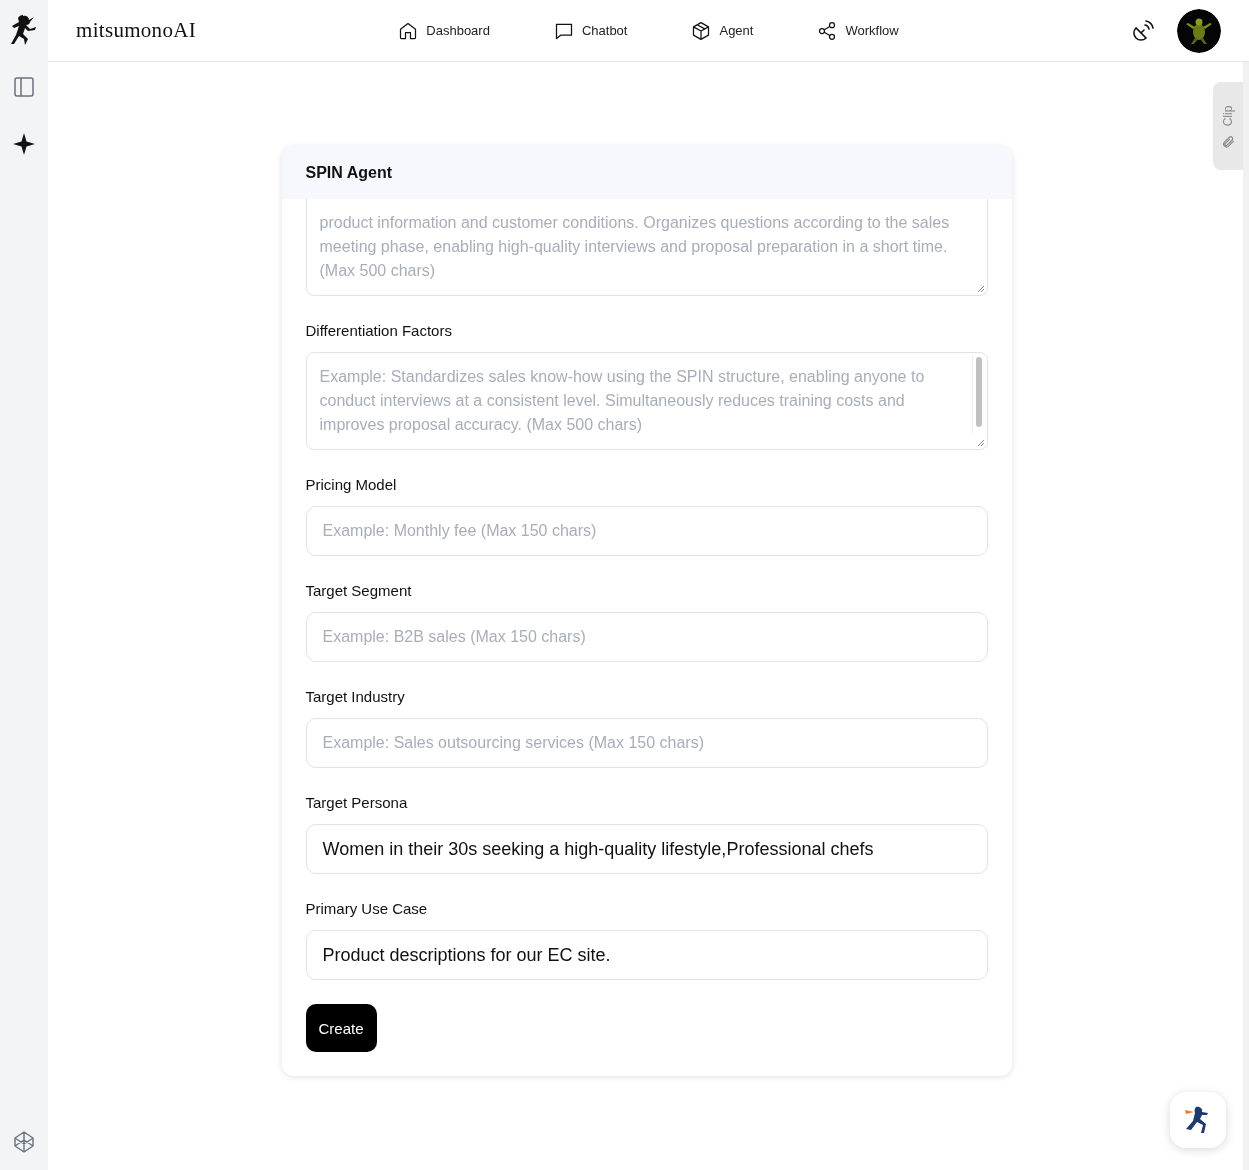 The image size is (1249, 1170). What do you see at coordinates (355, 697) in the screenshot?
I see `field-label: Target Industry` at bounding box center [355, 697].